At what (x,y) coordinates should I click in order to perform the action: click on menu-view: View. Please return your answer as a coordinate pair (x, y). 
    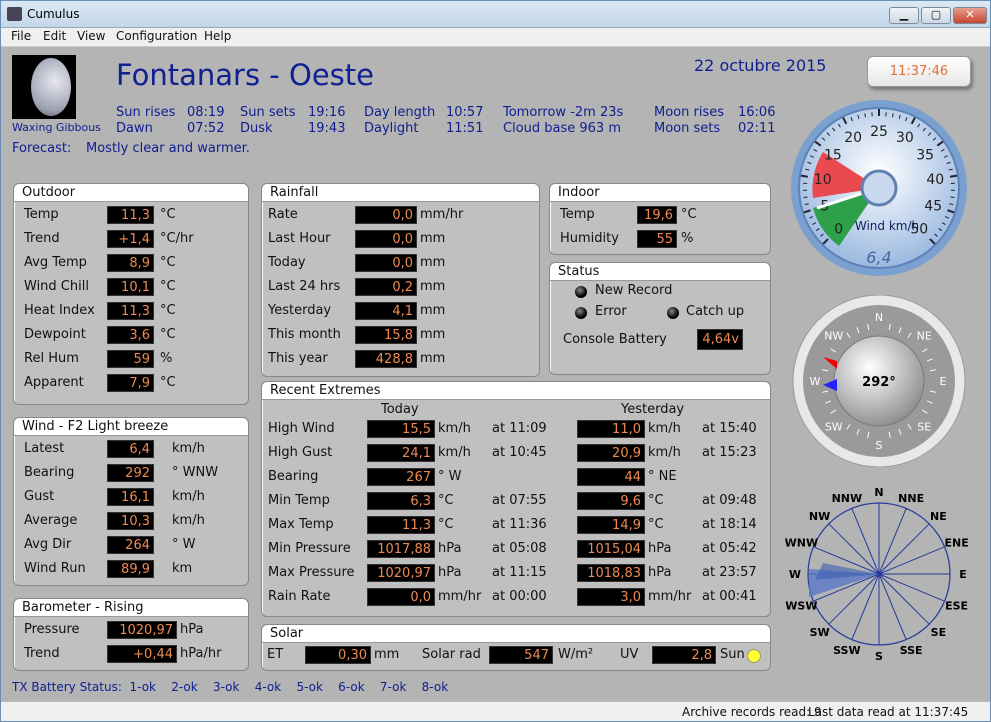
    Looking at the image, I should click on (91, 36).